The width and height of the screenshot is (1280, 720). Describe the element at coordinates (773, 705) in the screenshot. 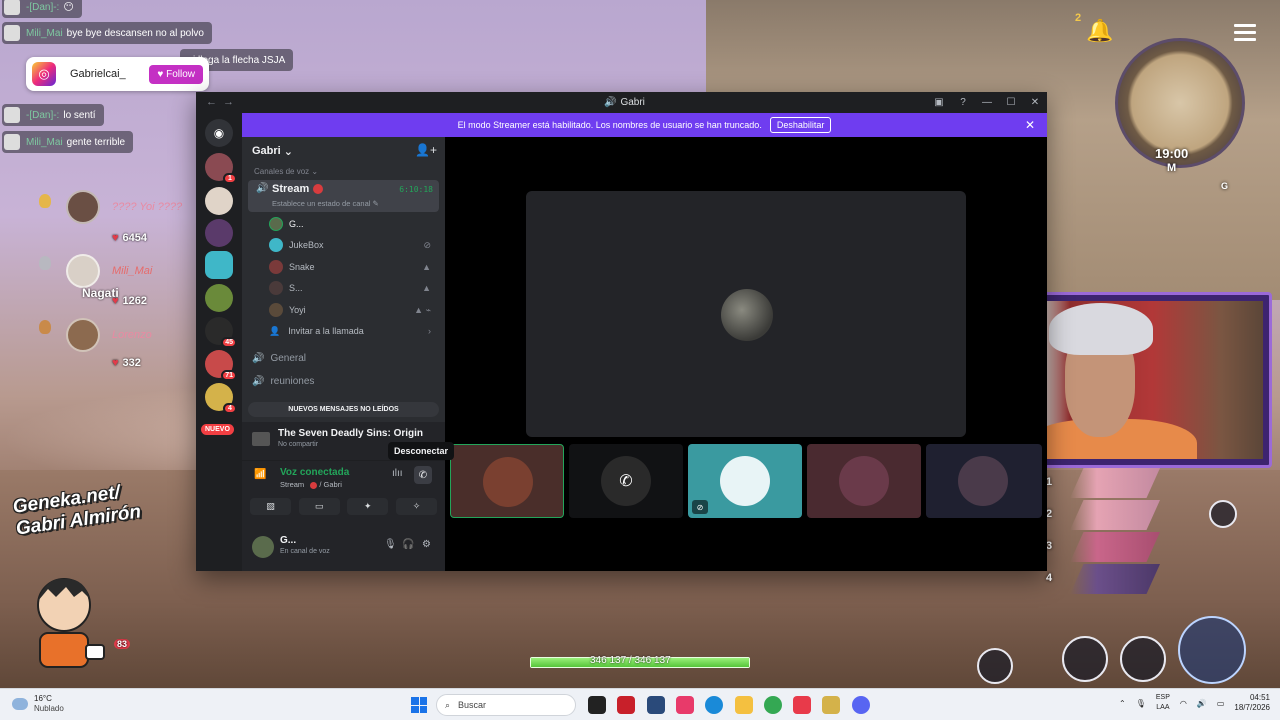

I see `chrome-icon` at that location.